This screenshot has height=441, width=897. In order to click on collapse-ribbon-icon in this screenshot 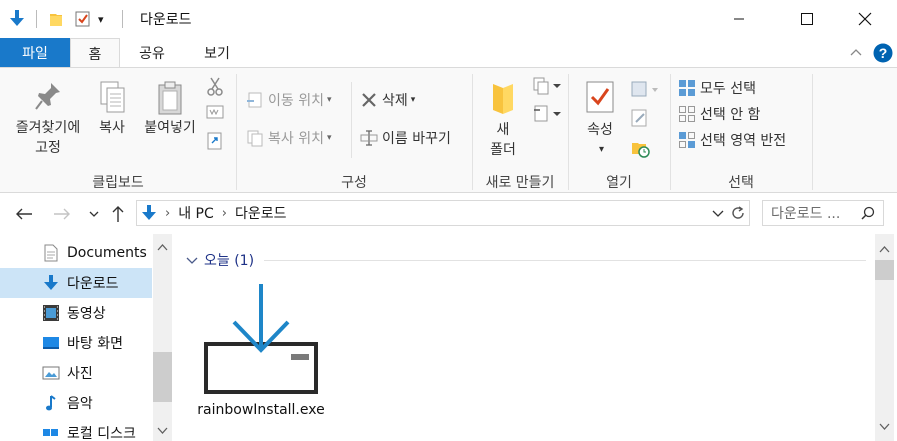, I will do `click(856, 54)`.